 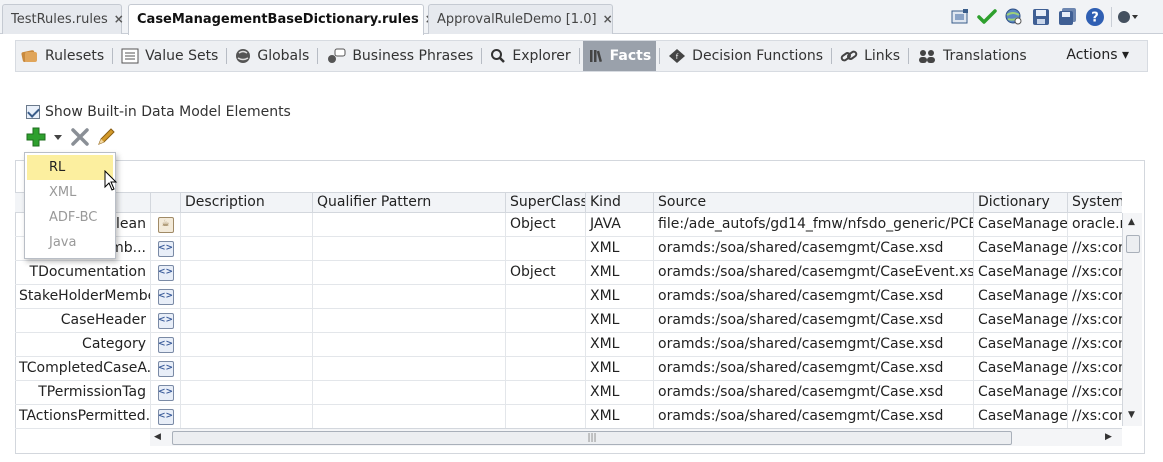 I want to click on tab-case-management-base-dictionary: CaseManagementBaseDictionary.rules×, so click(x=281, y=19).